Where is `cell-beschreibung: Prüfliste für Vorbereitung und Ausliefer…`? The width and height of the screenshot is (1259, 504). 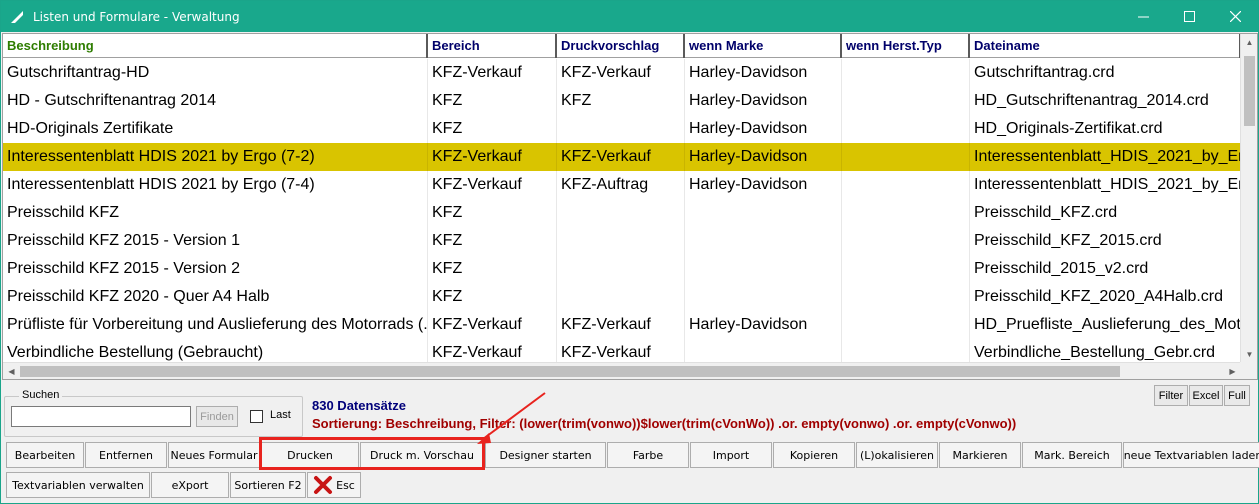 cell-beschreibung: Prüfliste für Vorbereitung und Ausliefer… is located at coordinates (215, 325).